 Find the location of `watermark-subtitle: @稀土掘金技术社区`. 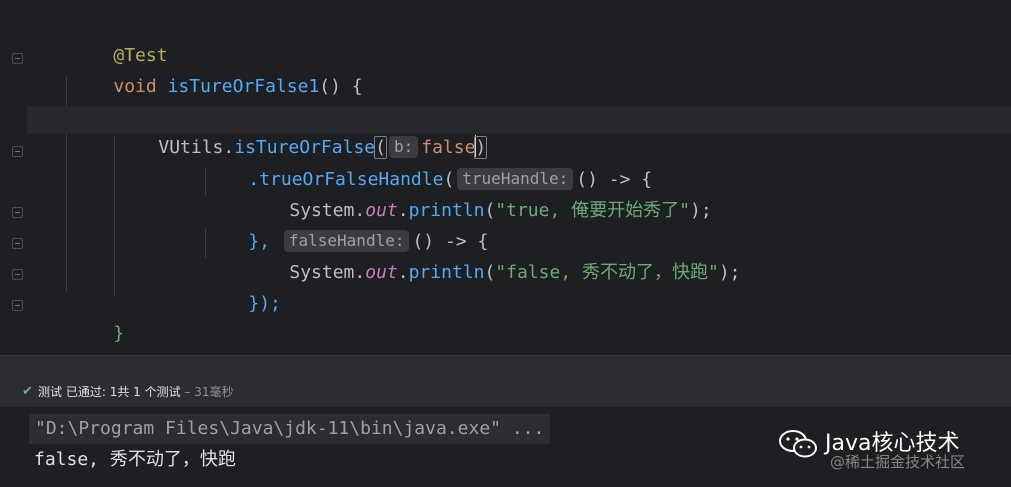

watermark-subtitle: @稀土掘金技术社区 is located at coordinates (898, 462).